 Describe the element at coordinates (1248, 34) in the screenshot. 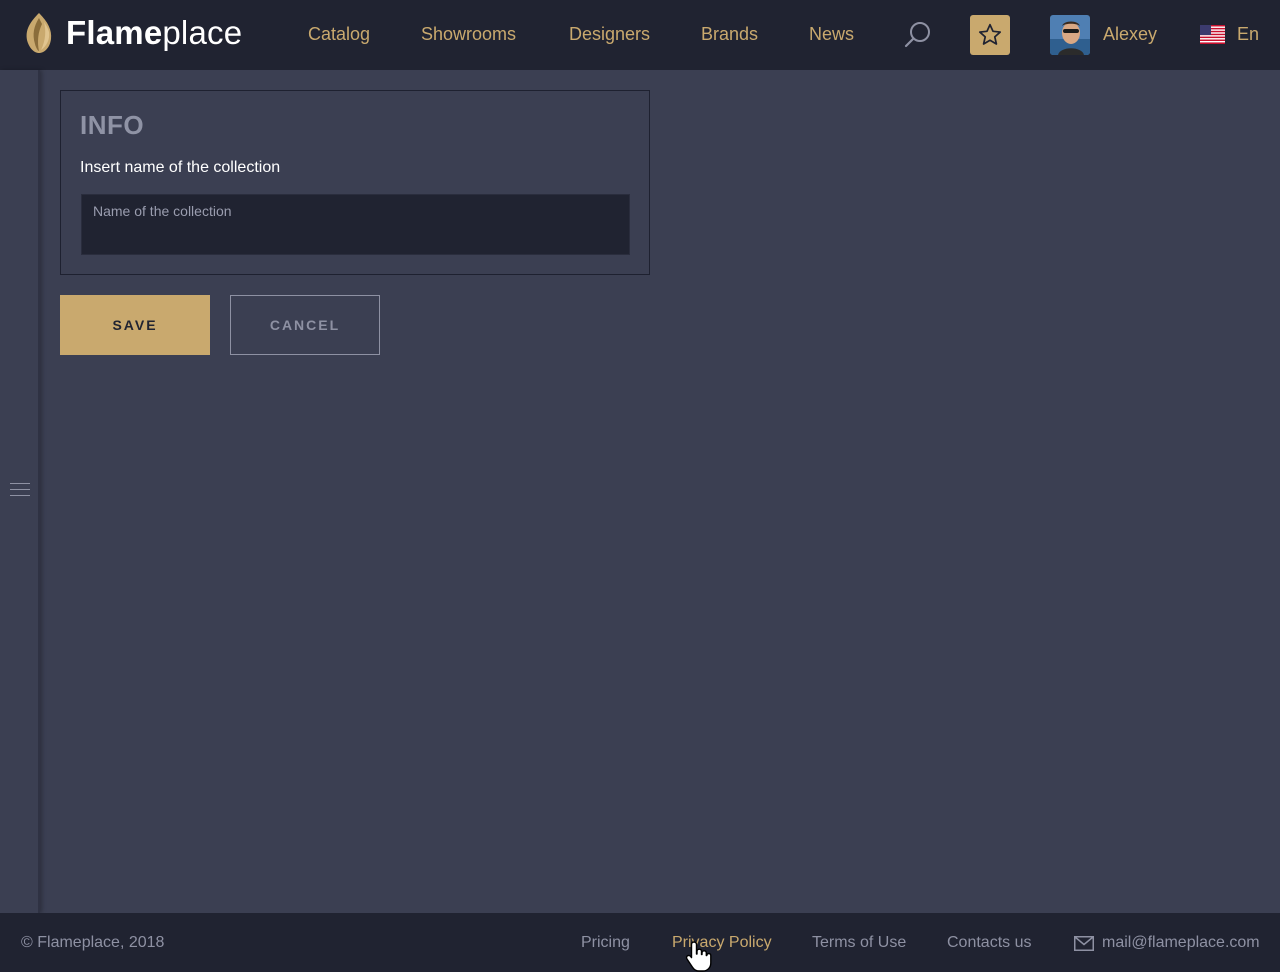

I see `language-selector: En` at that location.